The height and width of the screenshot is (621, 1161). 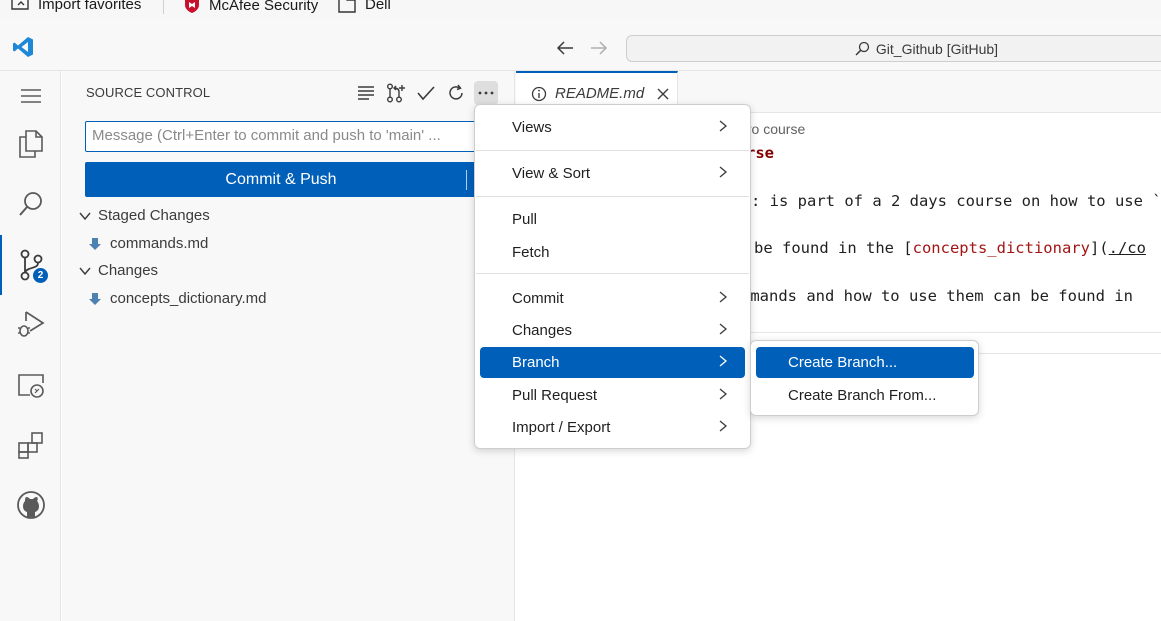 What do you see at coordinates (555, 395) in the screenshot?
I see `menu-item-label: Pull Request` at bounding box center [555, 395].